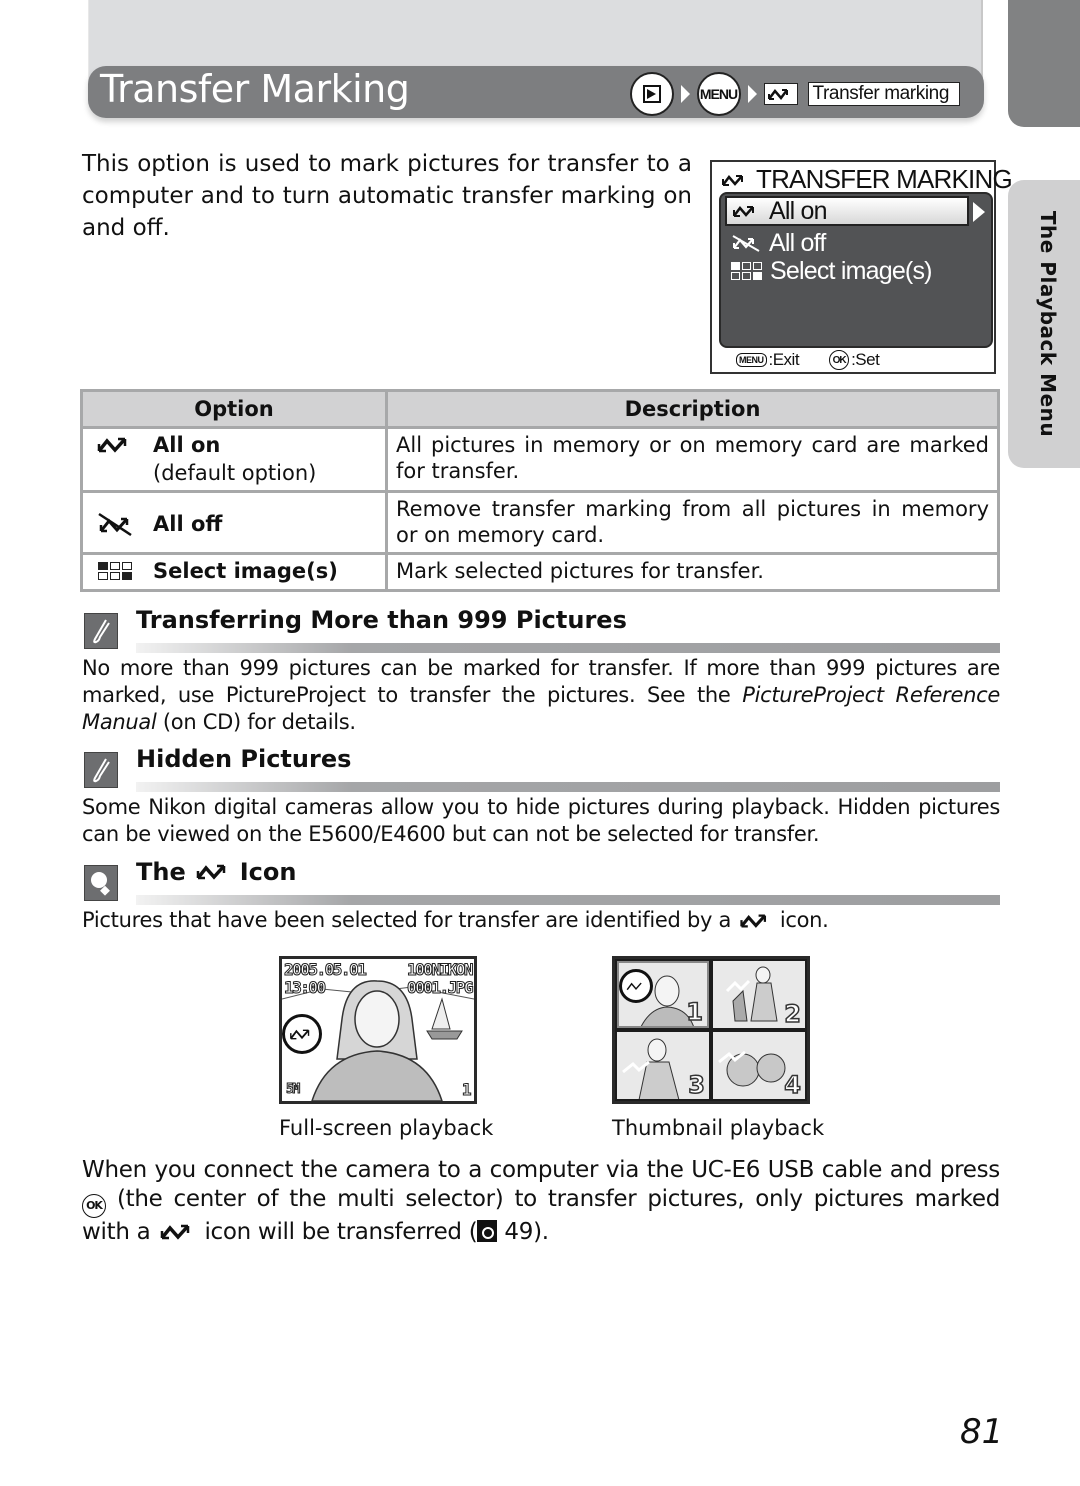  I want to click on chapter-tab-top, so click(1044, 63).